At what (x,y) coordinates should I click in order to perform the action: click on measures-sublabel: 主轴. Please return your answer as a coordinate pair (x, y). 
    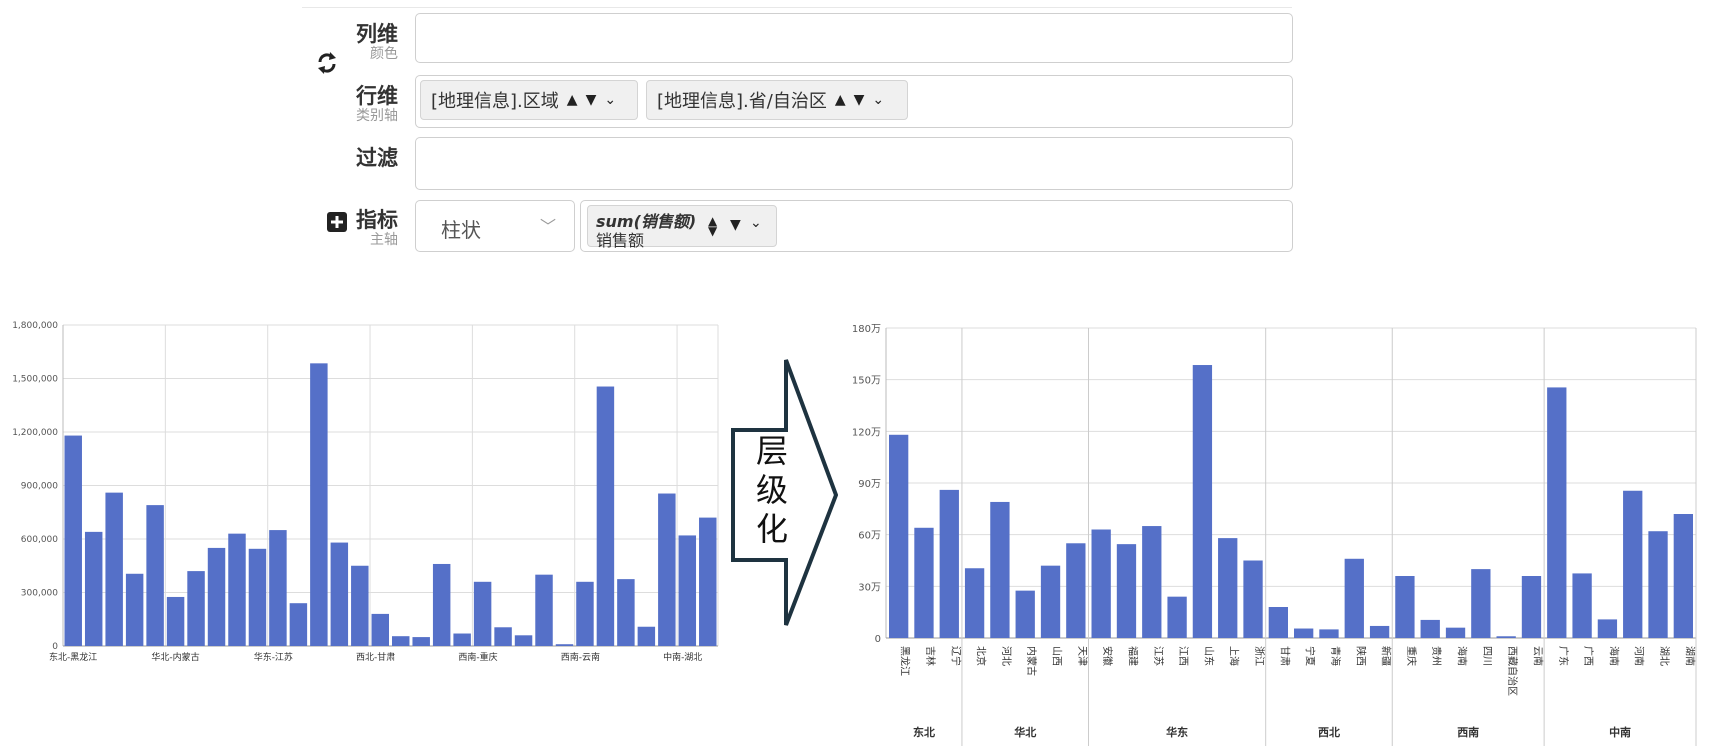
    Looking at the image, I should click on (384, 240).